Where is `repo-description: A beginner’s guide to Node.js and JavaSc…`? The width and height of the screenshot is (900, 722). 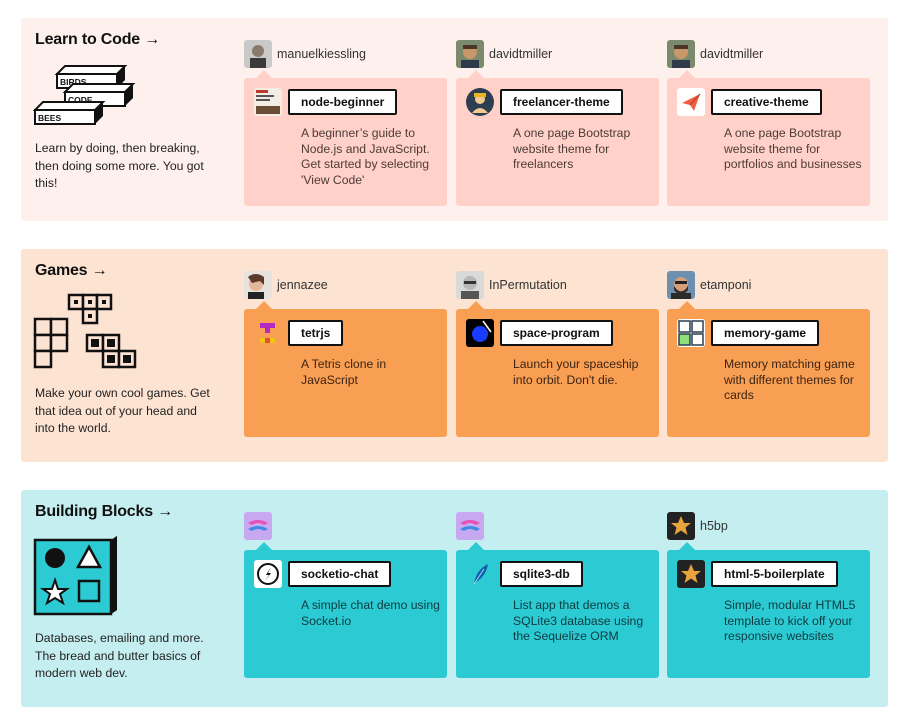 repo-description: A beginner’s guide to Node.js and JavaSc… is located at coordinates (365, 156).